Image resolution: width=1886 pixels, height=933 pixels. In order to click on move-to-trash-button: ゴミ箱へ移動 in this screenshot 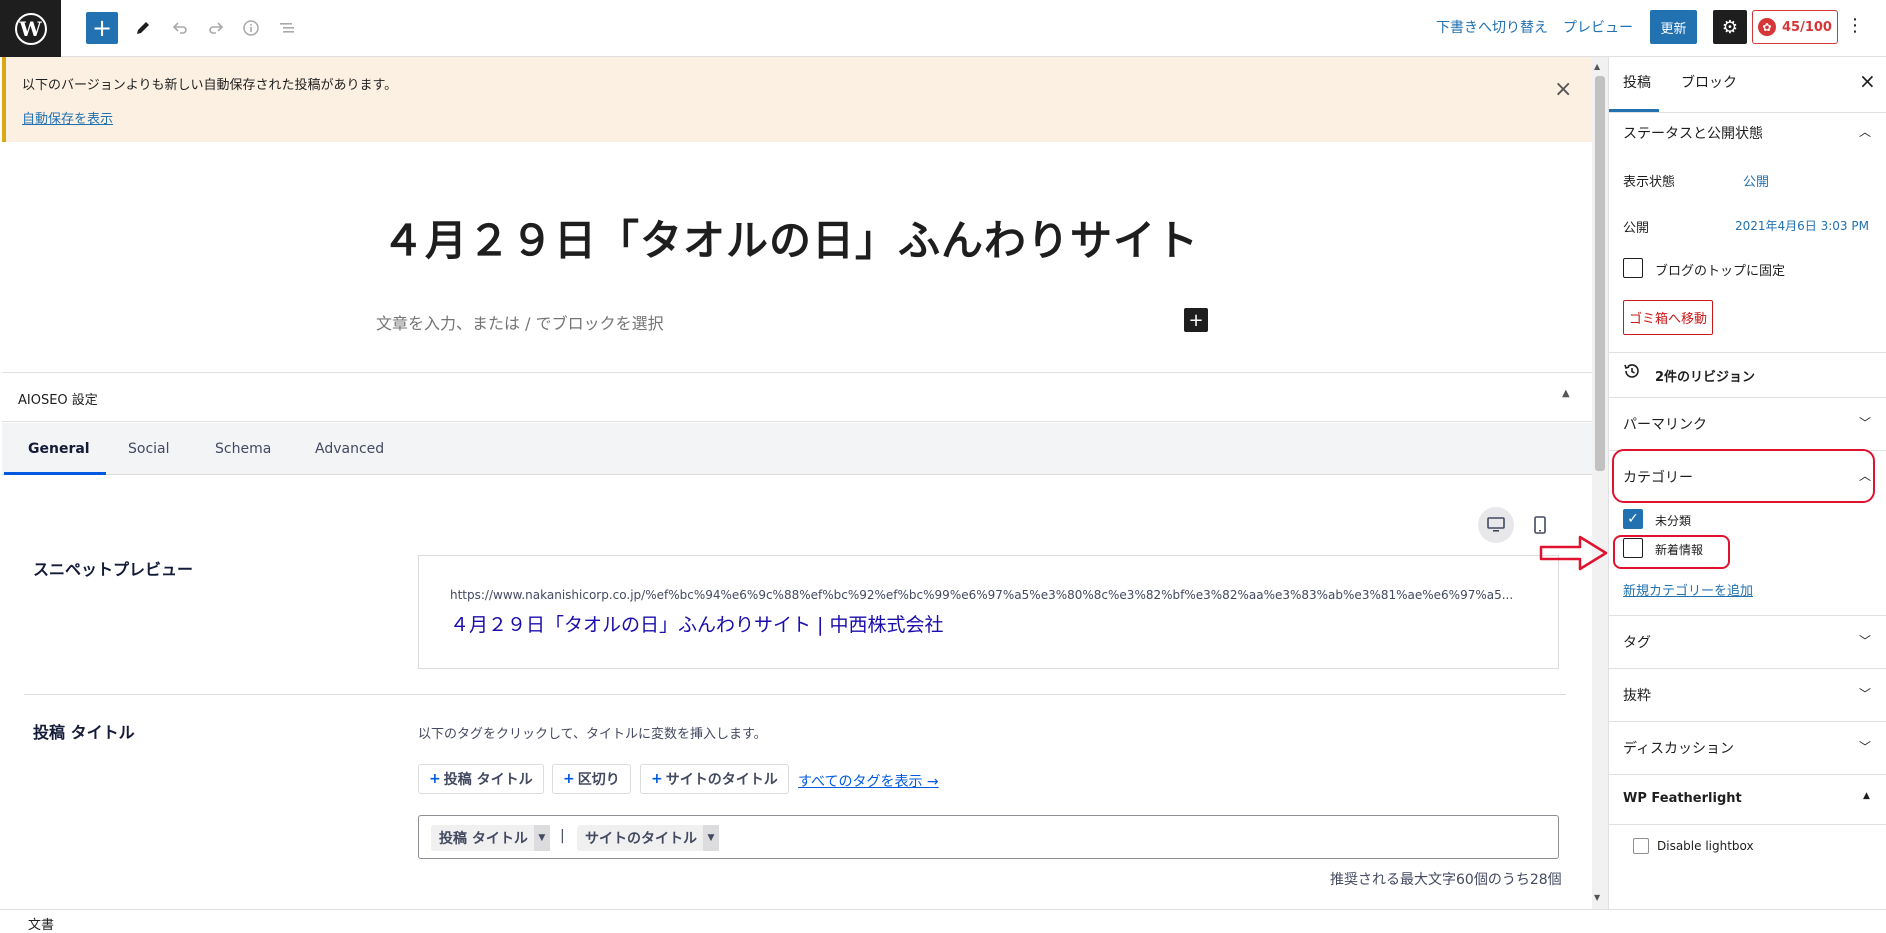, I will do `click(1668, 317)`.